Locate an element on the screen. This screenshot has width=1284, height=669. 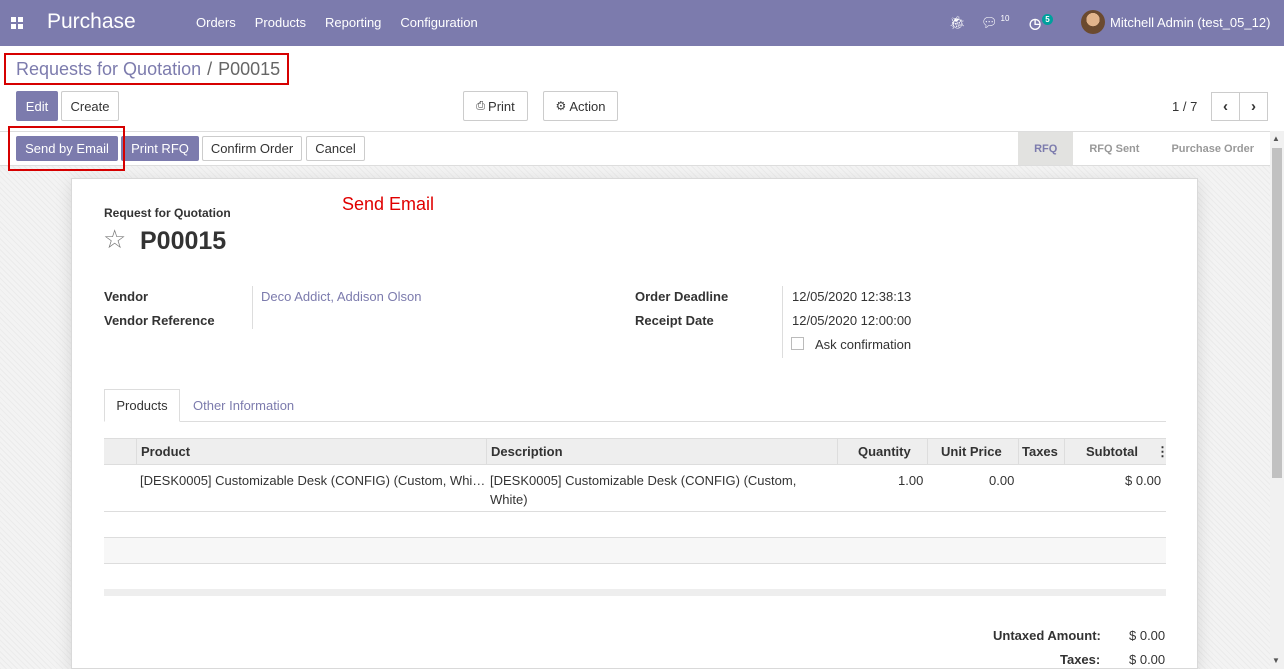
optional-columns-icon: ⋮ is located at coordinates (1162, 452).